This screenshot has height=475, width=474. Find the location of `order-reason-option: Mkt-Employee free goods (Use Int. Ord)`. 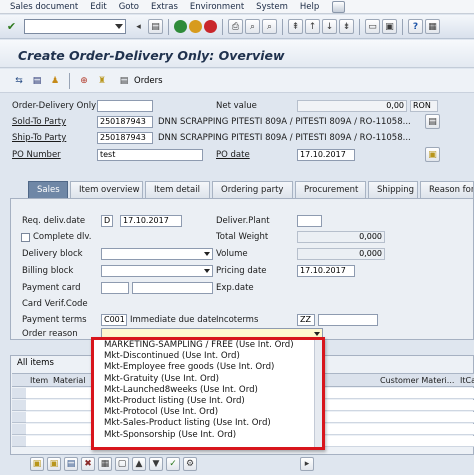

order-reason-option: Mkt-Employee free goods (Use Int. Ord) is located at coordinates (208, 367).